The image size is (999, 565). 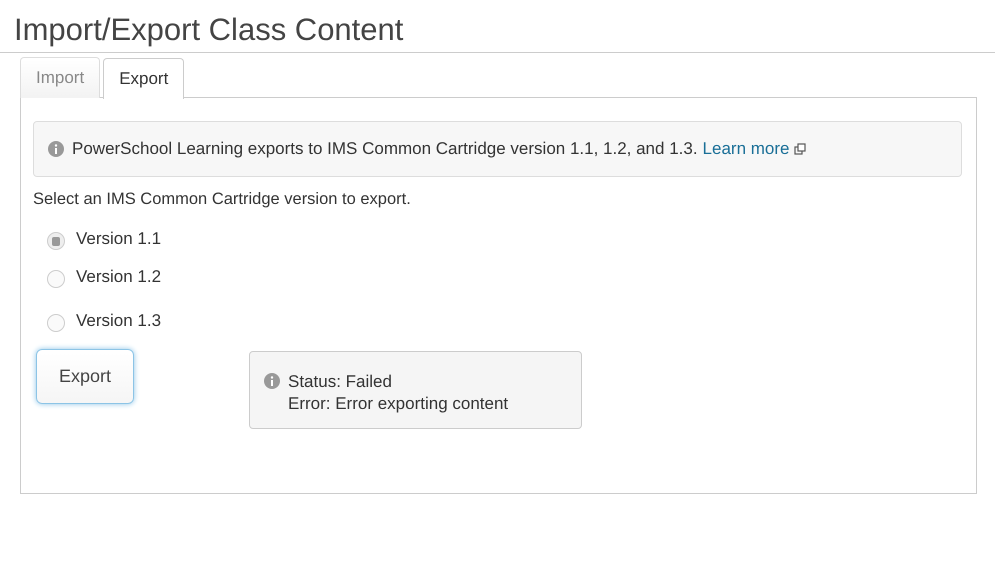 What do you see at coordinates (385, 149) in the screenshot?
I see `info-text: PowerSchool Learning exports to IMS Common Cartridge version 1.1, 1.2, and 1.3.` at bounding box center [385, 149].